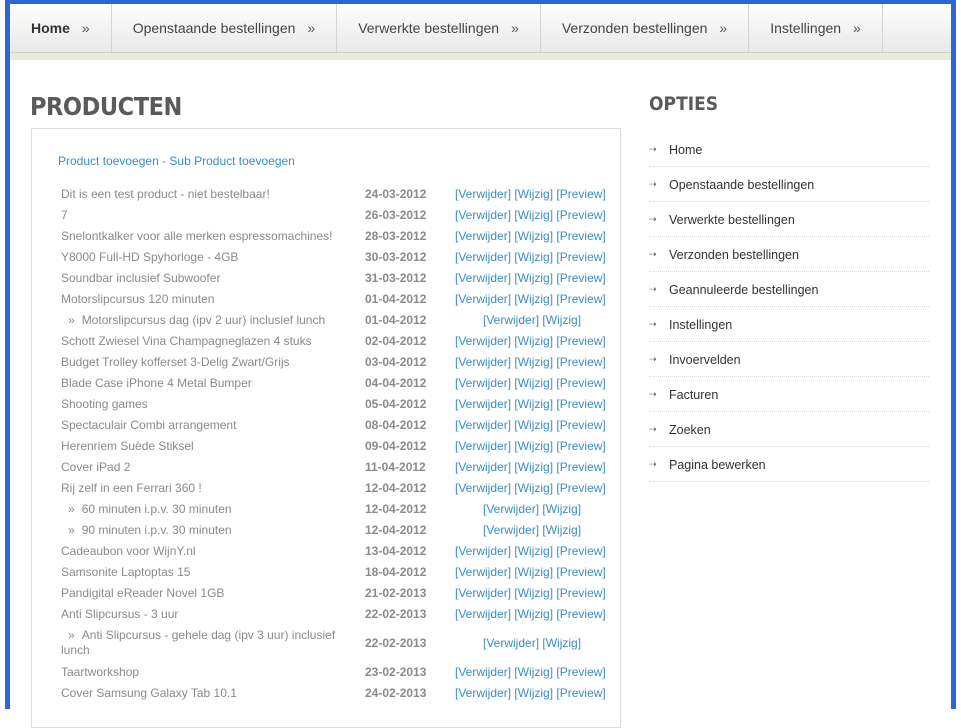  Describe the element at coordinates (816, 28) in the screenshot. I see `nav-item-instellingen: Instellingen »` at that location.